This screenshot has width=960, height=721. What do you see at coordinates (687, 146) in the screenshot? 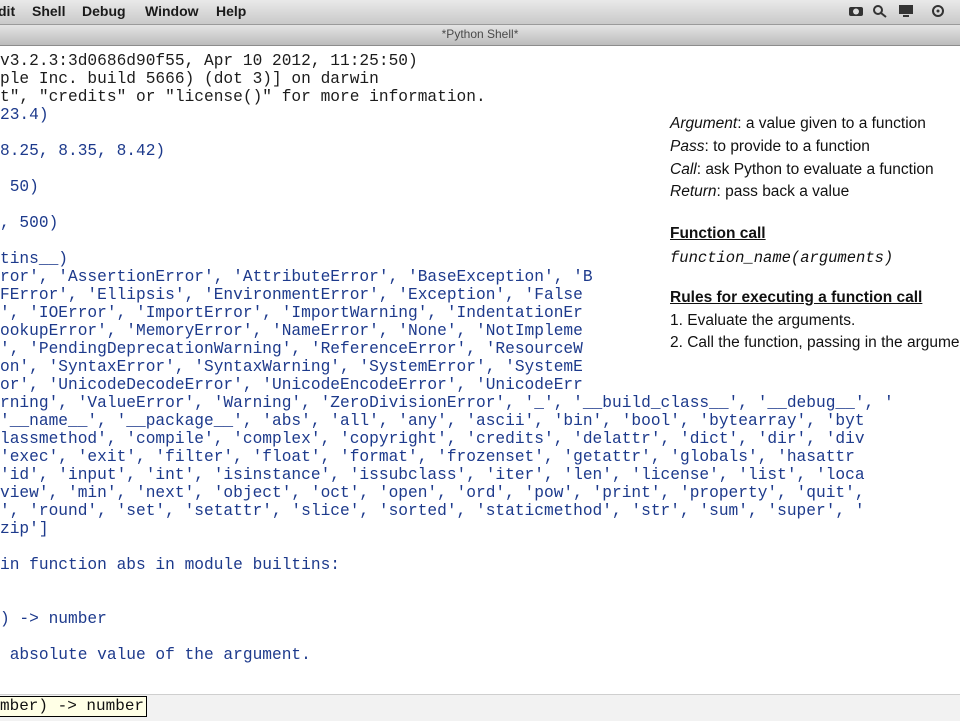
I see `definition-term: Pass` at bounding box center [687, 146].